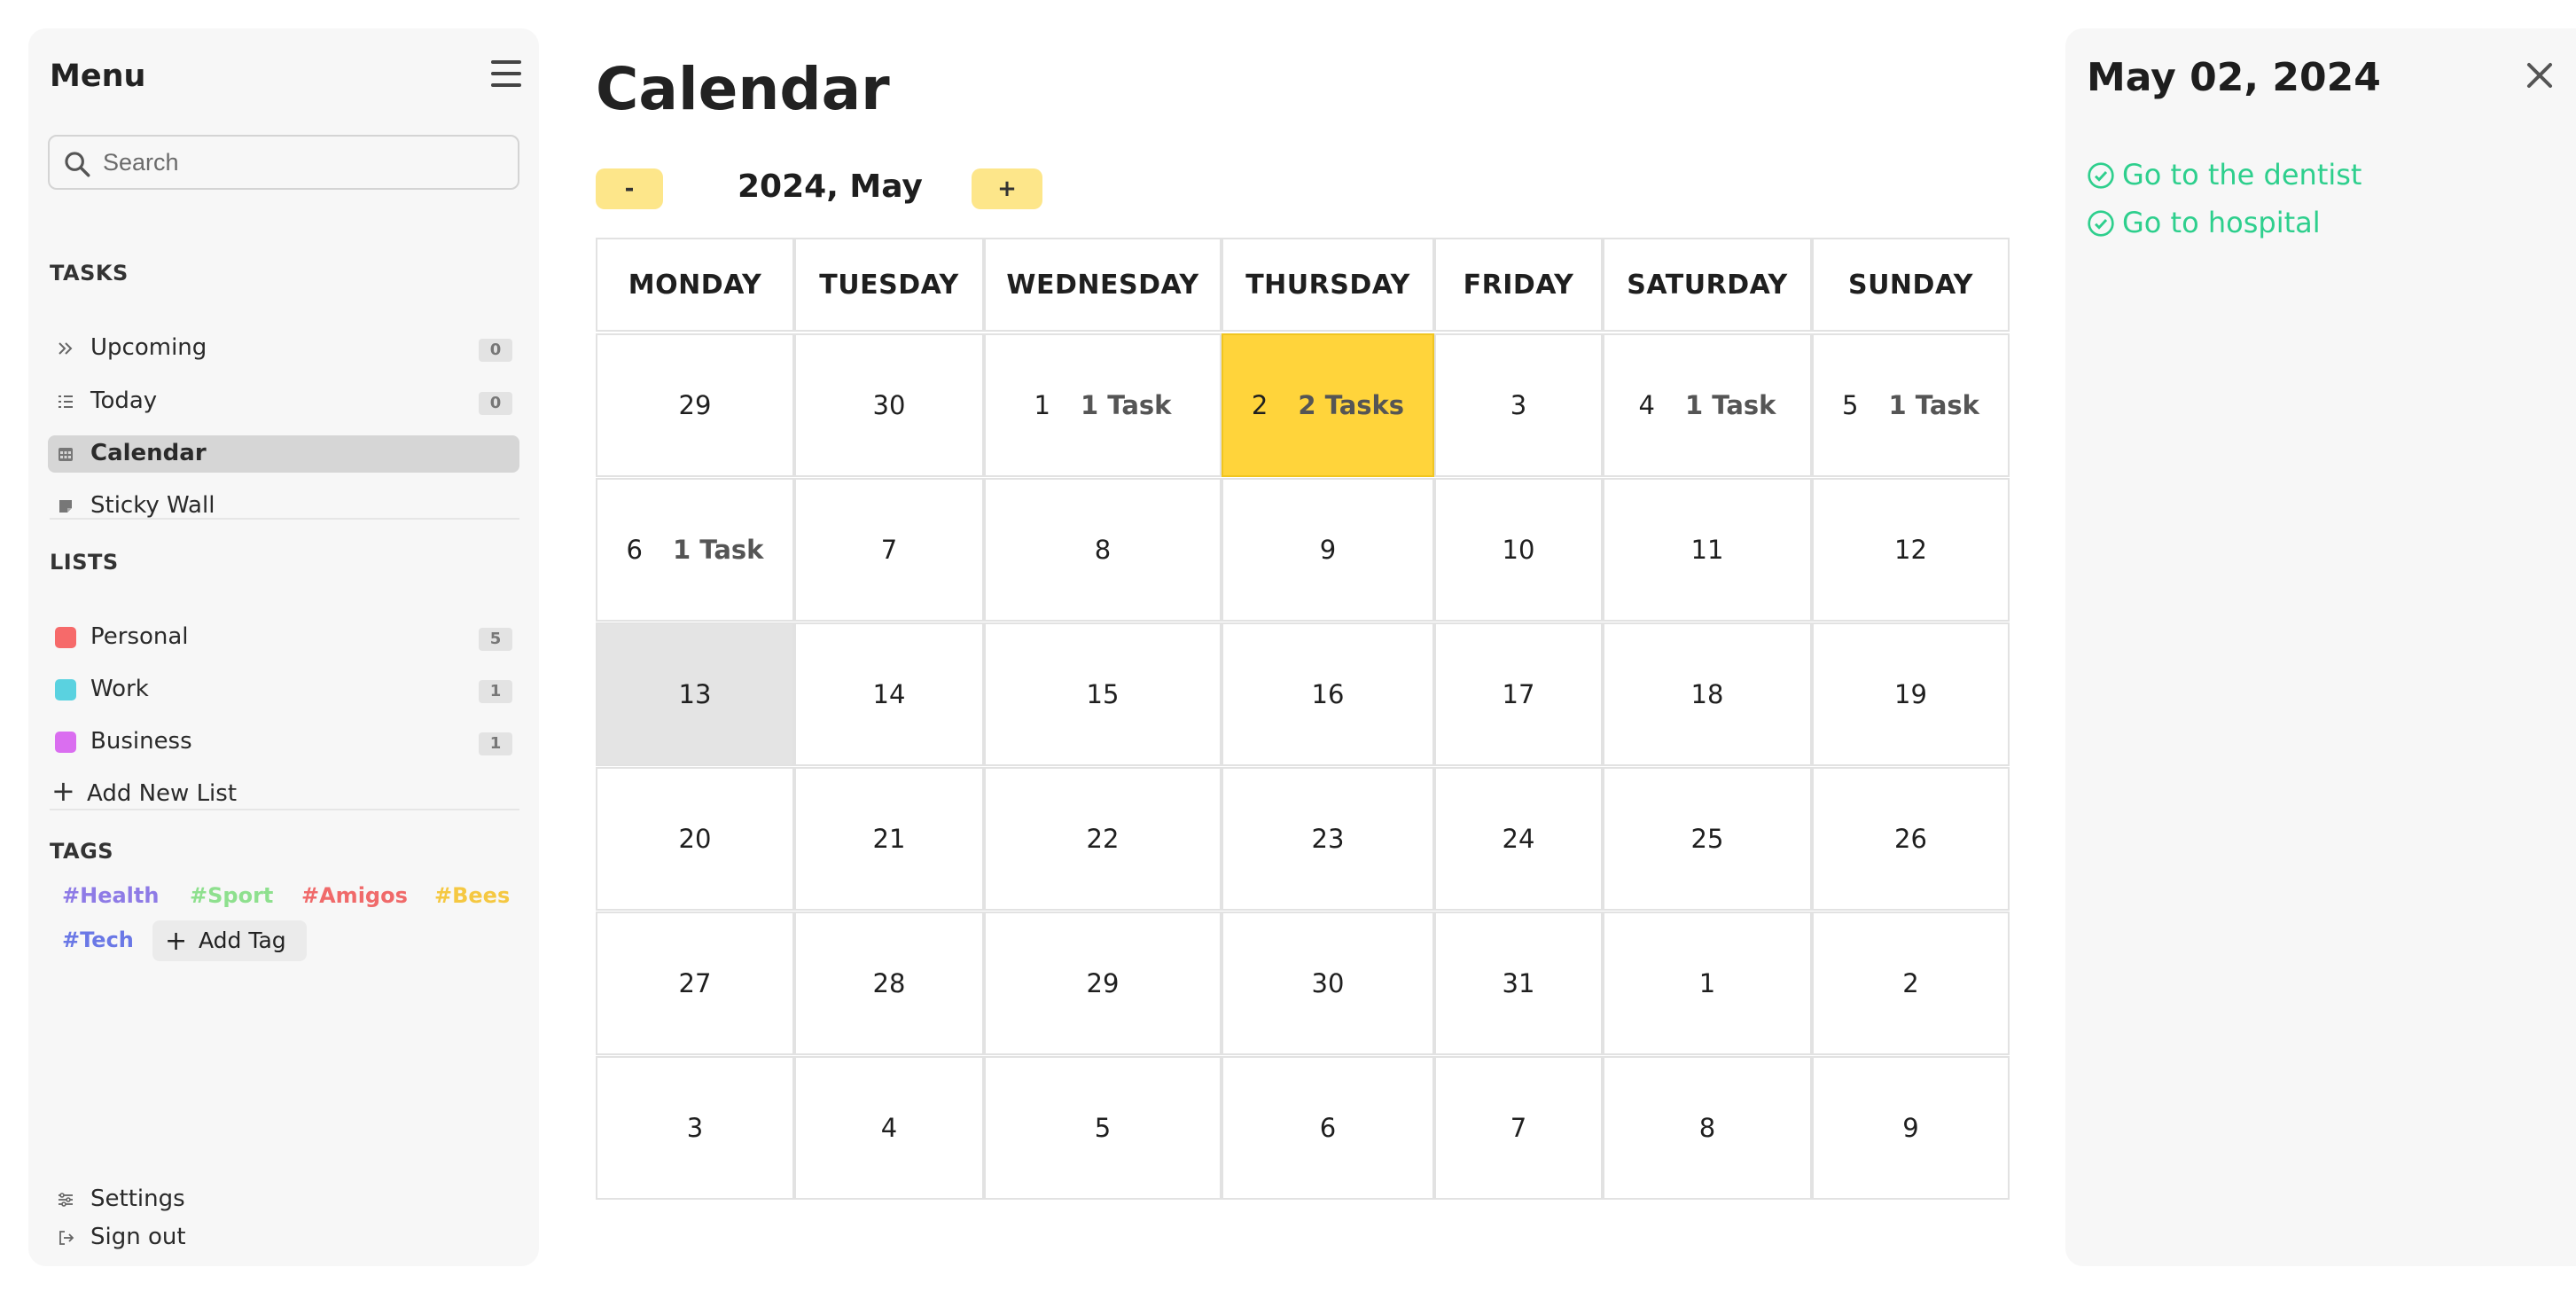 The width and height of the screenshot is (2576, 1307). Describe the element at coordinates (629, 188) in the screenshot. I see `previous-month-button: -` at that location.